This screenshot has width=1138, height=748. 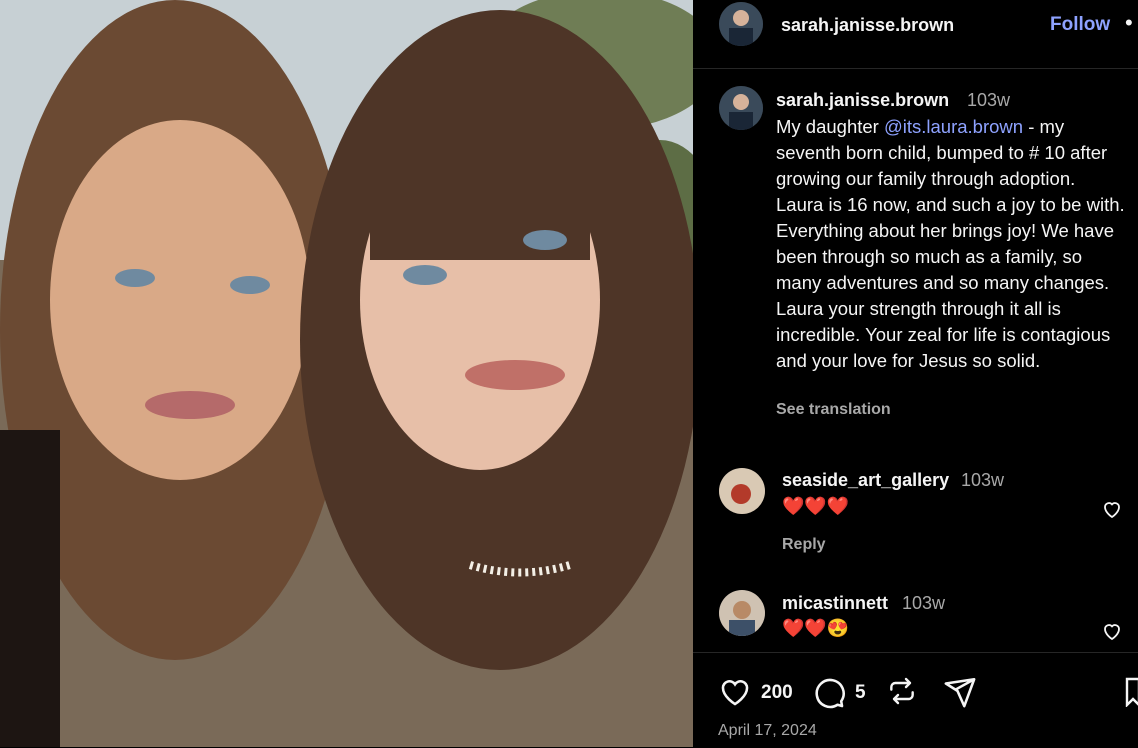 What do you see at coordinates (953, 126) in the screenshot?
I see `mention-link: @its.laura.brown` at bounding box center [953, 126].